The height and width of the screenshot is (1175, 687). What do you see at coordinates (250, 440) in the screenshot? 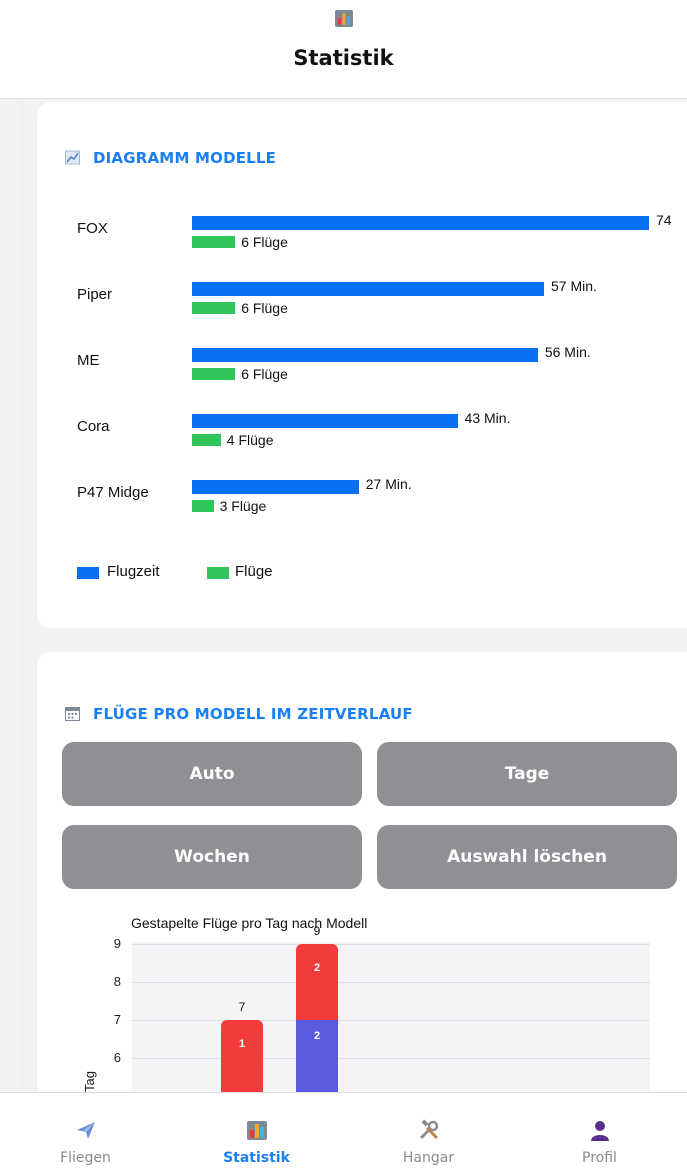
I see `bar-value-label: 4 Flüge` at bounding box center [250, 440].